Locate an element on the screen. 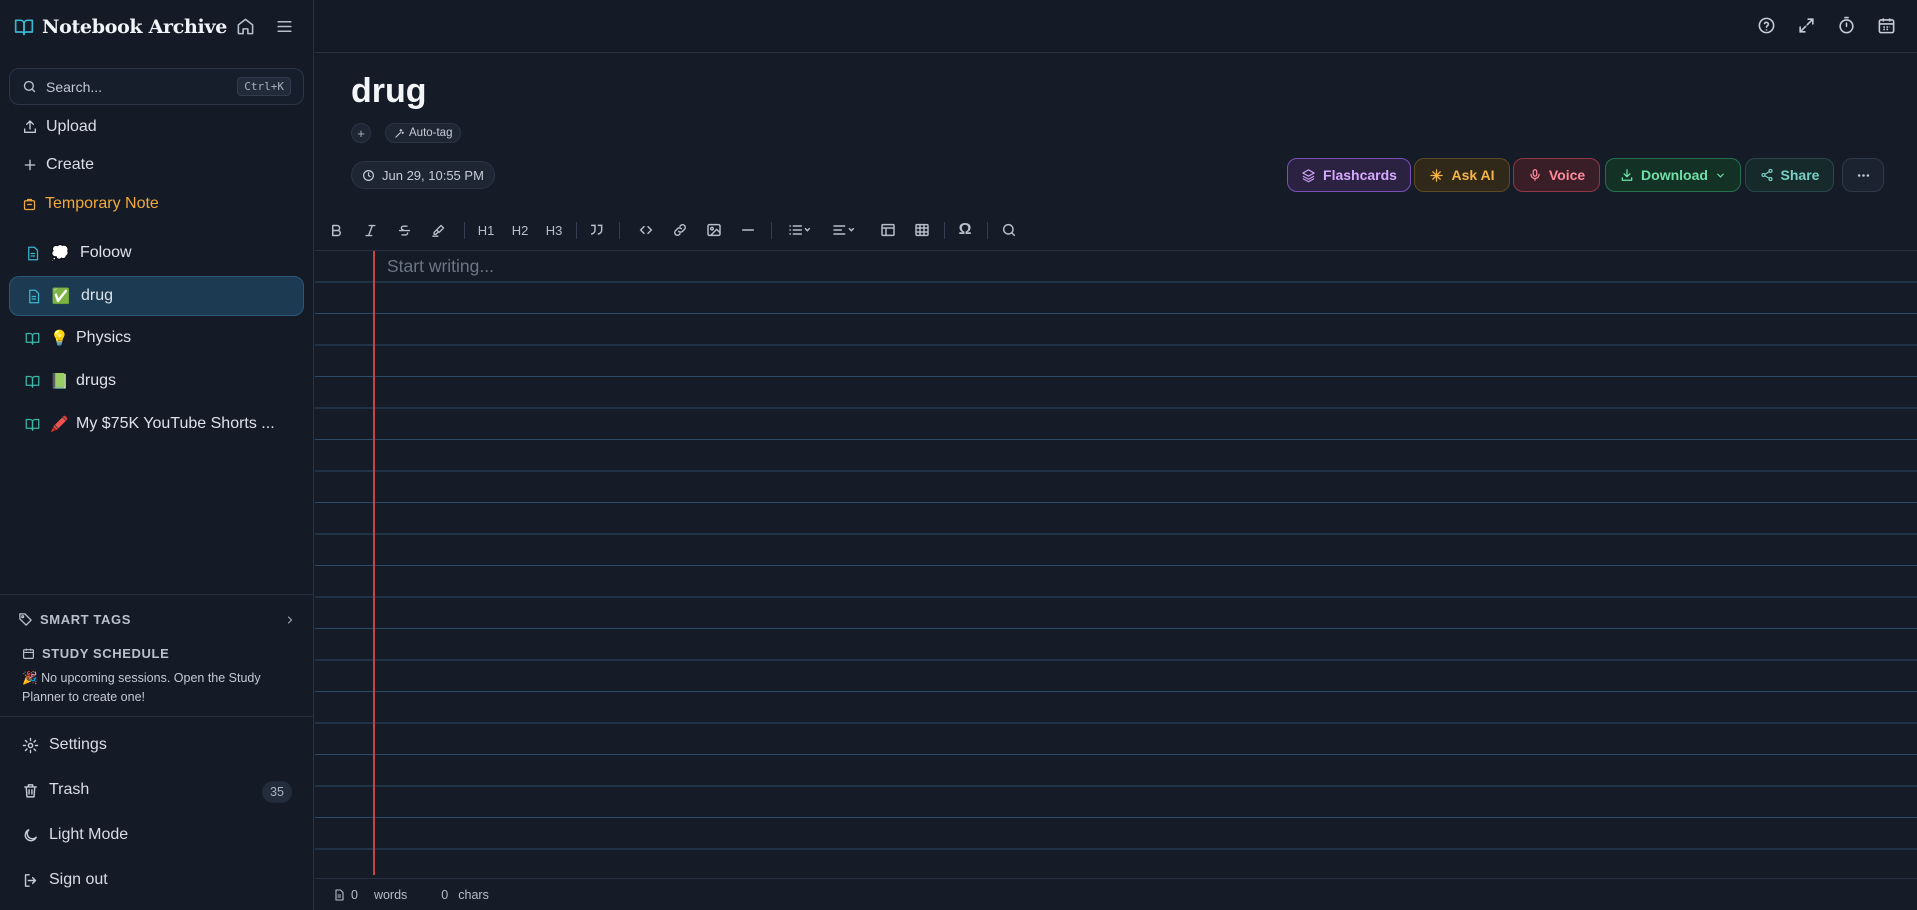 This screenshot has height=910, width=1917. italic-icon is located at coordinates (370, 230).